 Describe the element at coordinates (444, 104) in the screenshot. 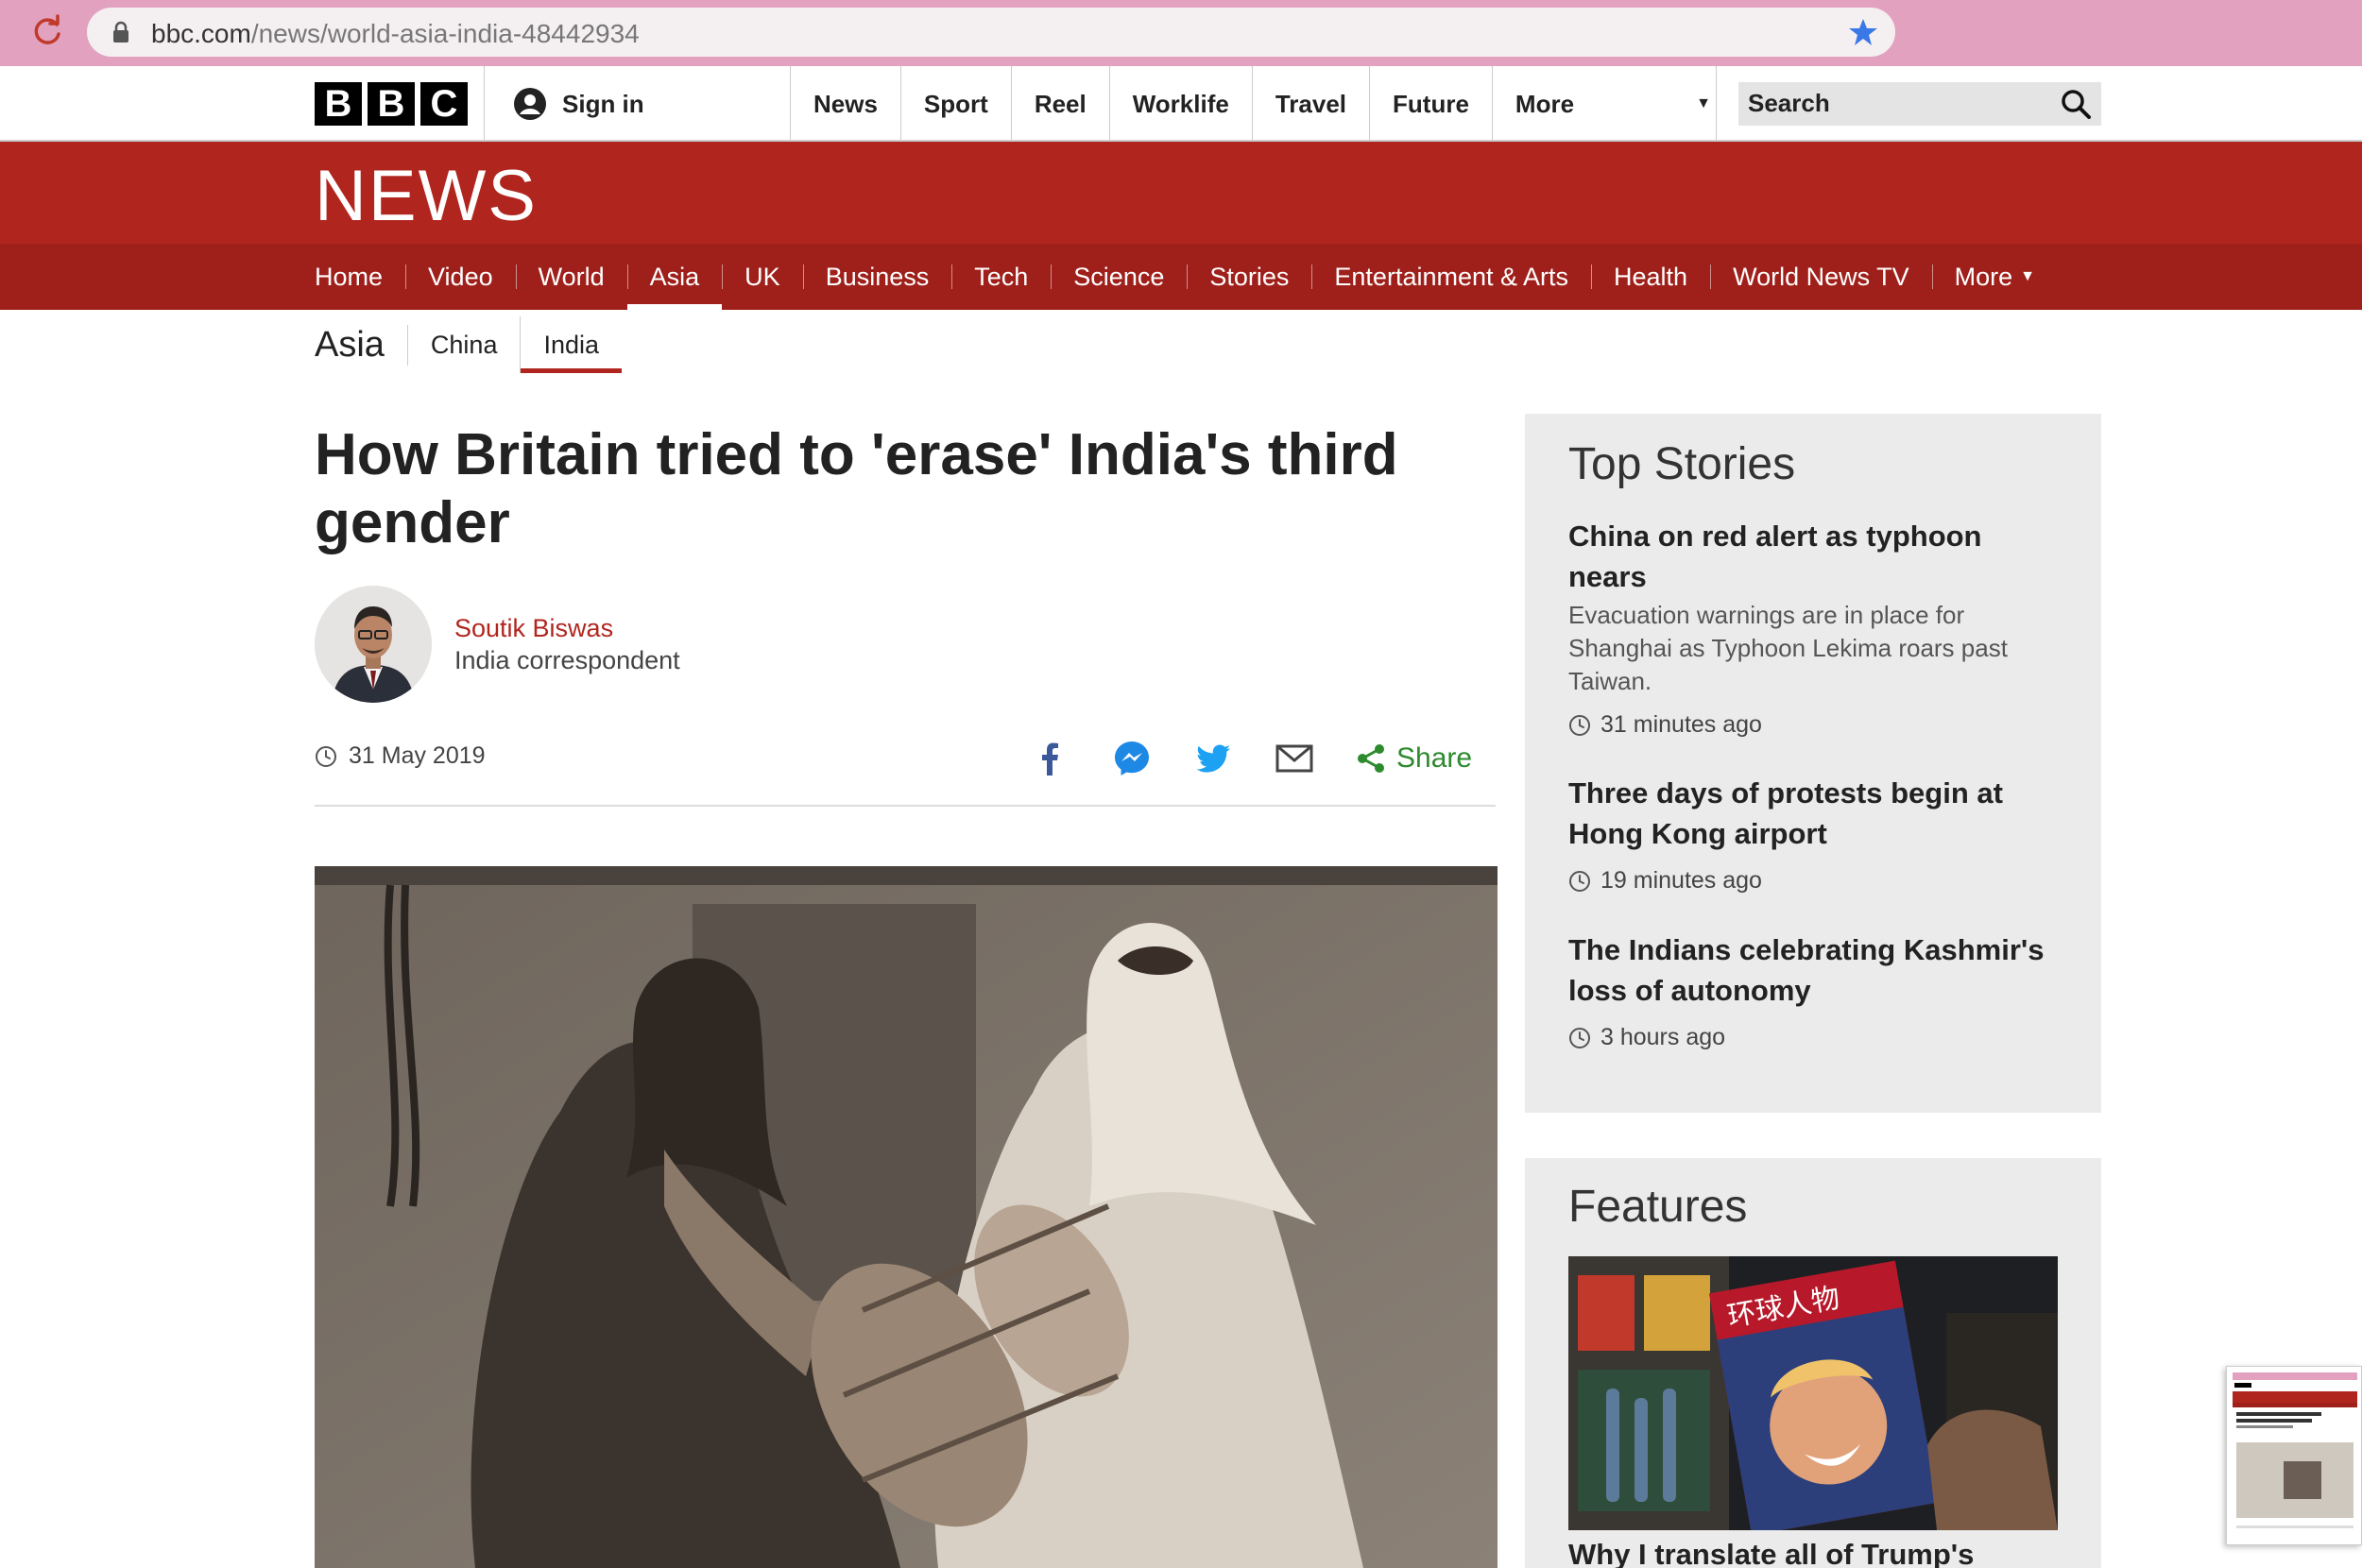

I see `bbc-logo-letter: C` at that location.